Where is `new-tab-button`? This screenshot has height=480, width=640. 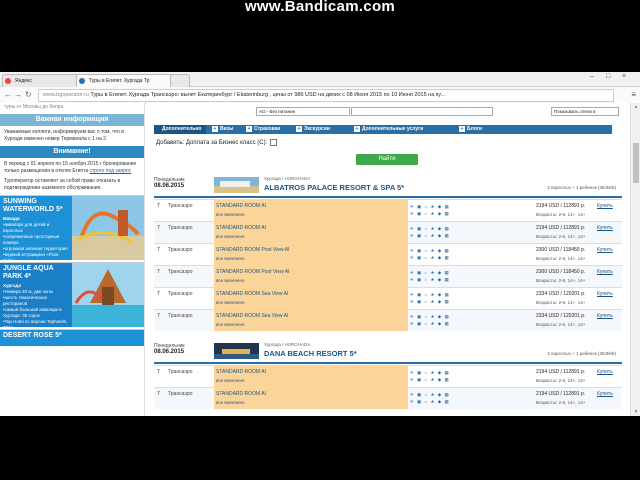 new-tab-button is located at coordinates (180, 80).